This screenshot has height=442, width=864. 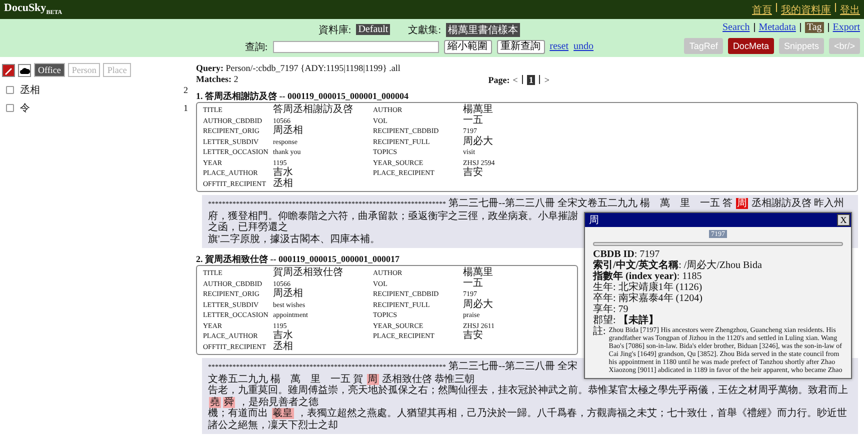 I want to click on matches-text: Matches: 2, so click(x=217, y=79).